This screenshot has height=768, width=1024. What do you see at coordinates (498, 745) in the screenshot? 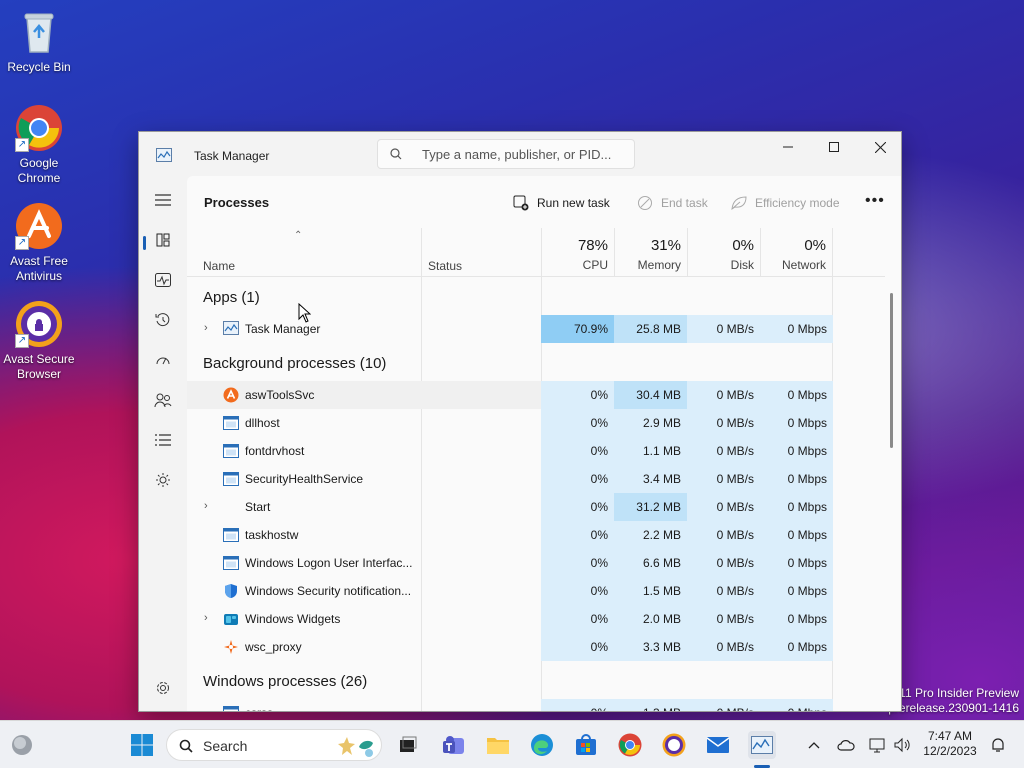
I see `file-explorer-button` at bounding box center [498, 745].